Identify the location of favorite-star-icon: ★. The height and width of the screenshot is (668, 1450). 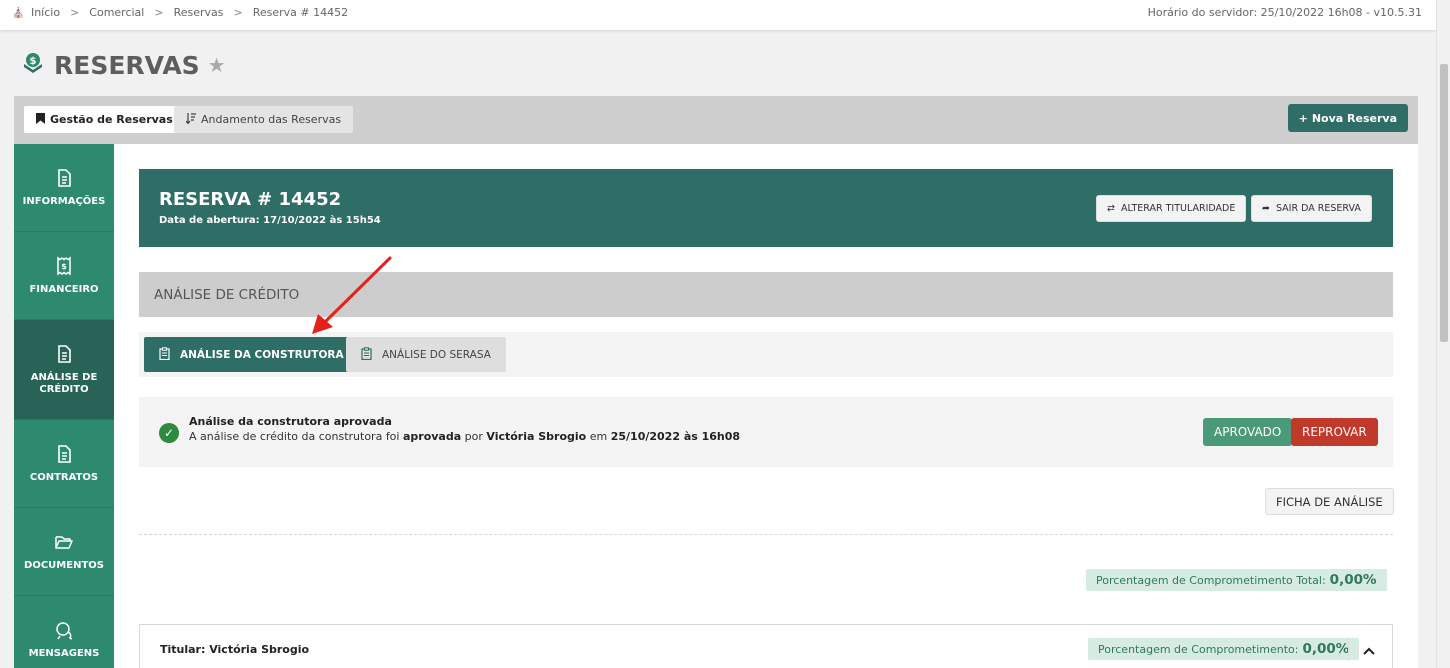
(217, 65).